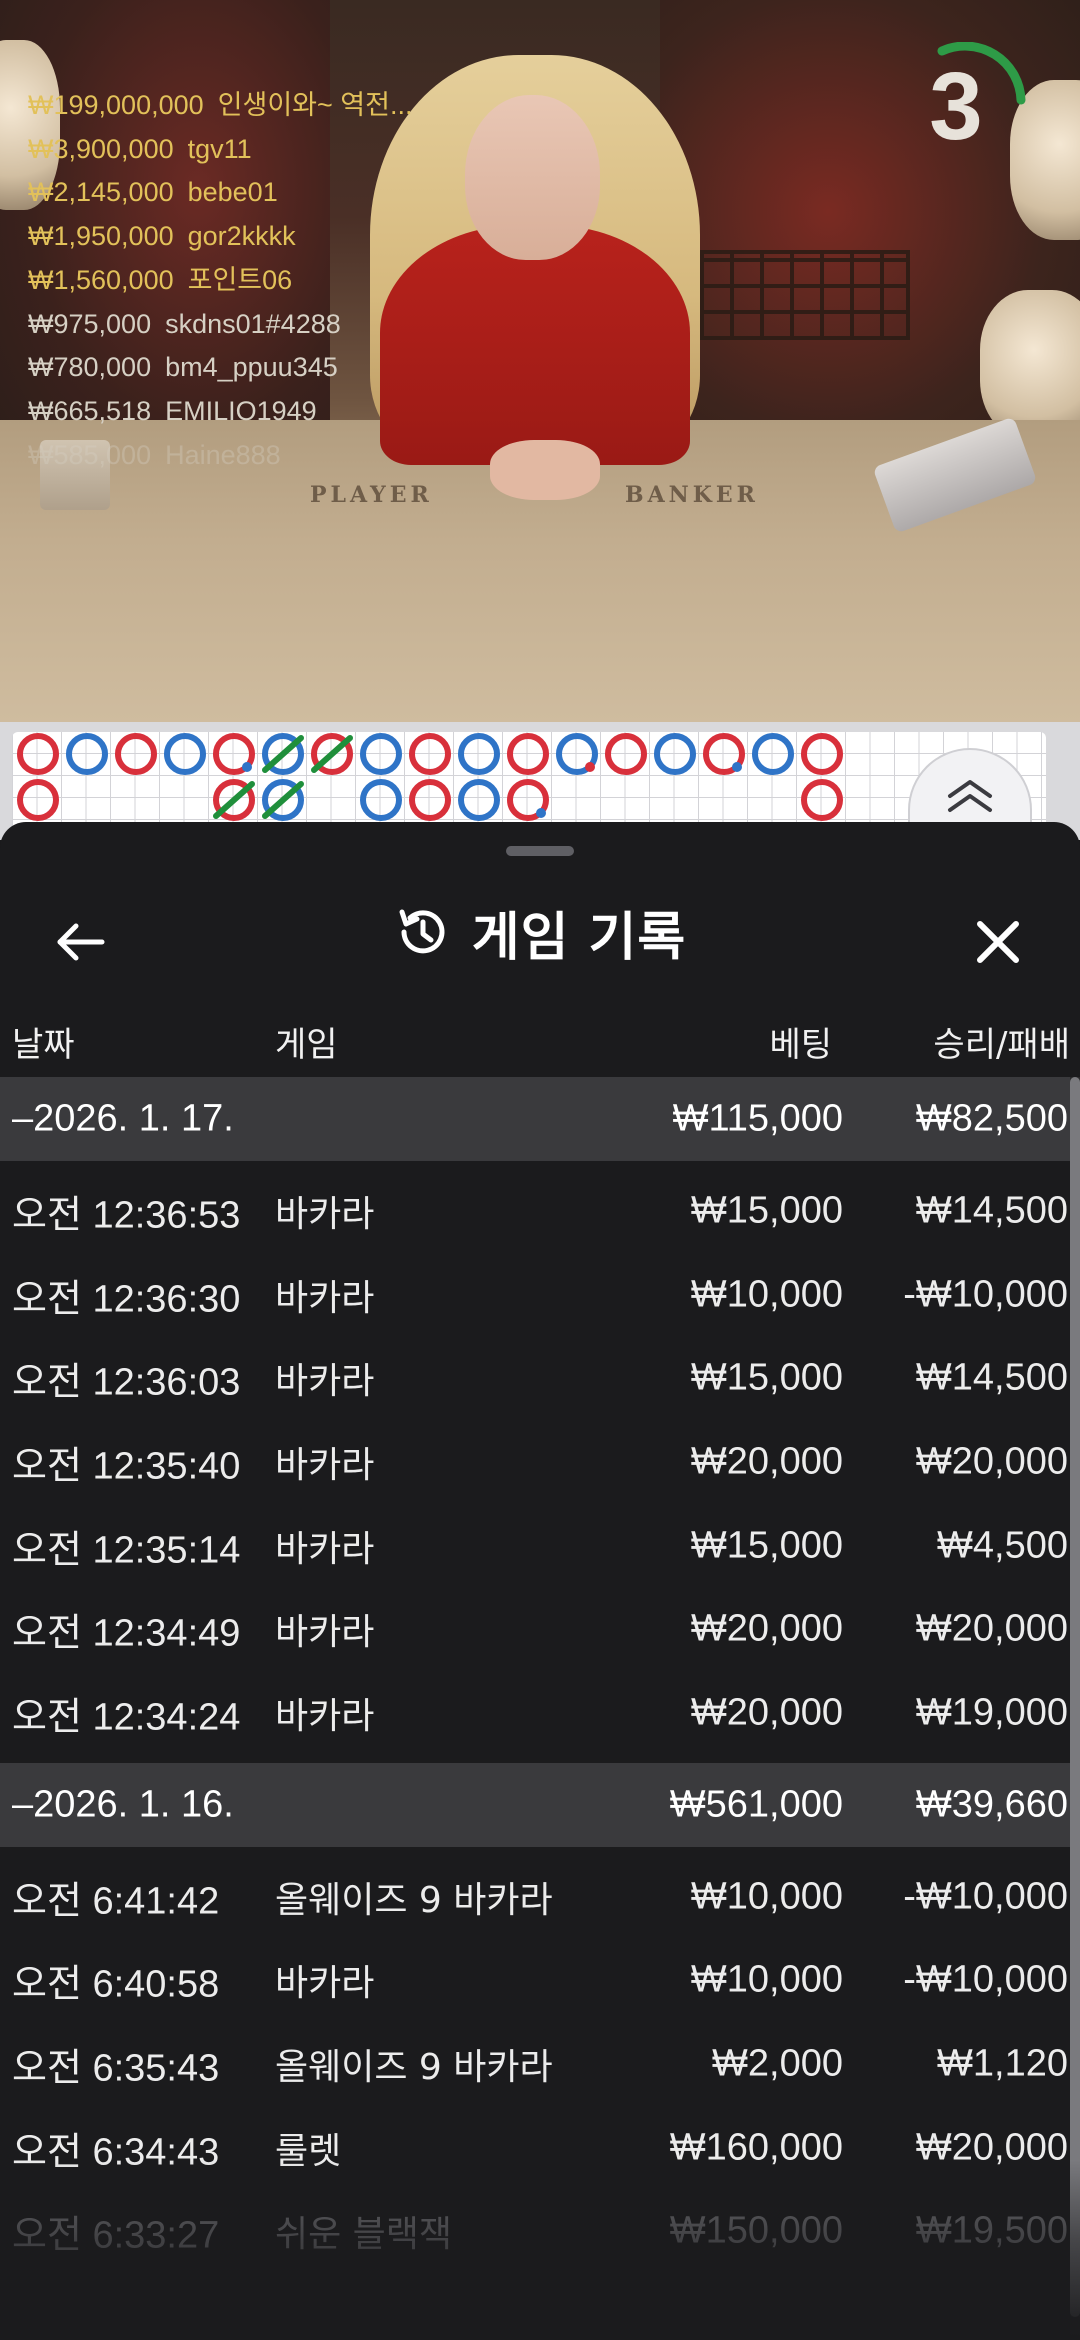 Image resolution: width=1080 pixels, height=2340 pixels. I want to click on record-time: 오전 6:35:43, so click(116, 2068).